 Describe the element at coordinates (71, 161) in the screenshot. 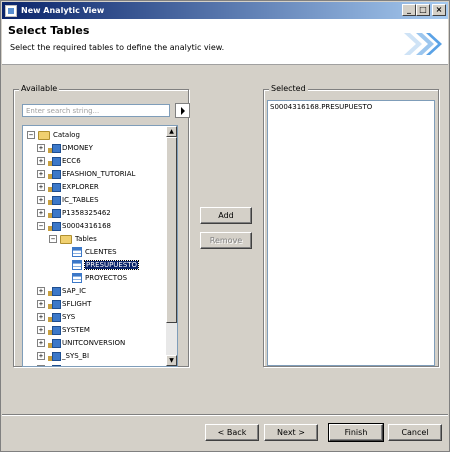

I see `tree-node-label: ECC6` at that location.